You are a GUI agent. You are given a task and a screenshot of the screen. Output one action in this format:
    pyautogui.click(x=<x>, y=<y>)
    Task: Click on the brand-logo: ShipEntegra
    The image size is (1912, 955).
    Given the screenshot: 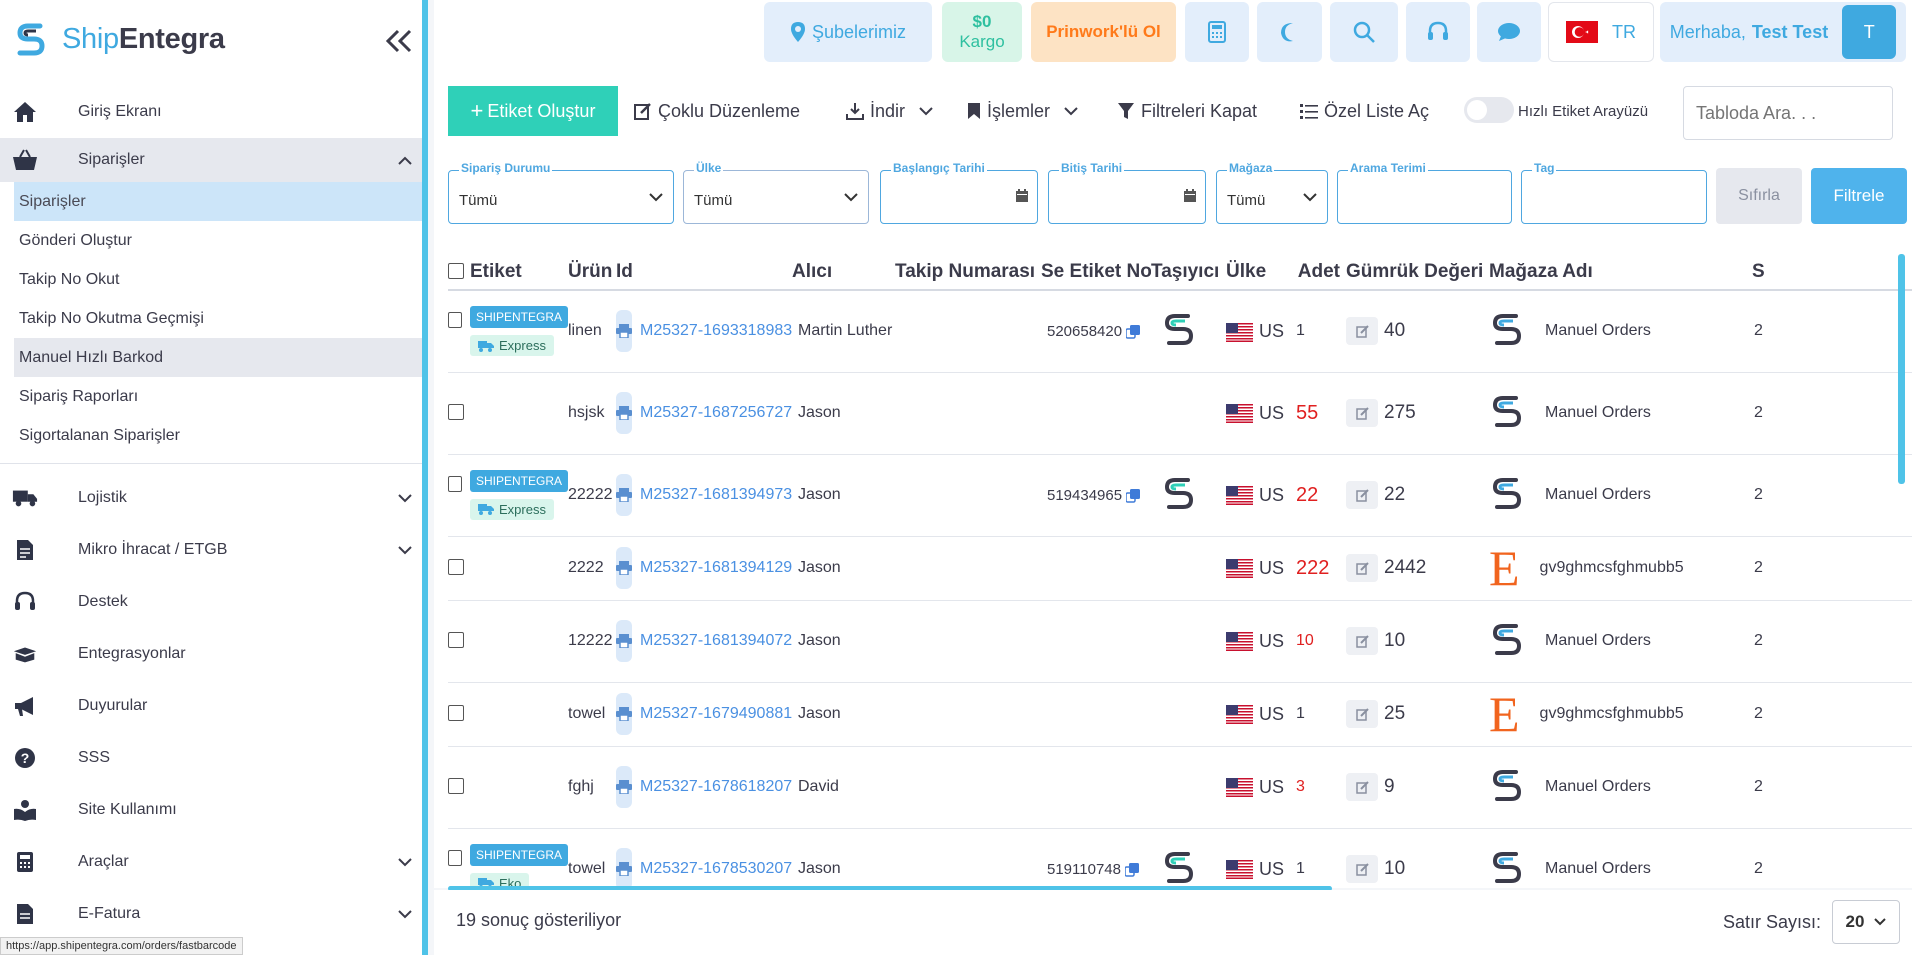 What is the action you would take?
    pyautogui.click(x=119, y=39)
    